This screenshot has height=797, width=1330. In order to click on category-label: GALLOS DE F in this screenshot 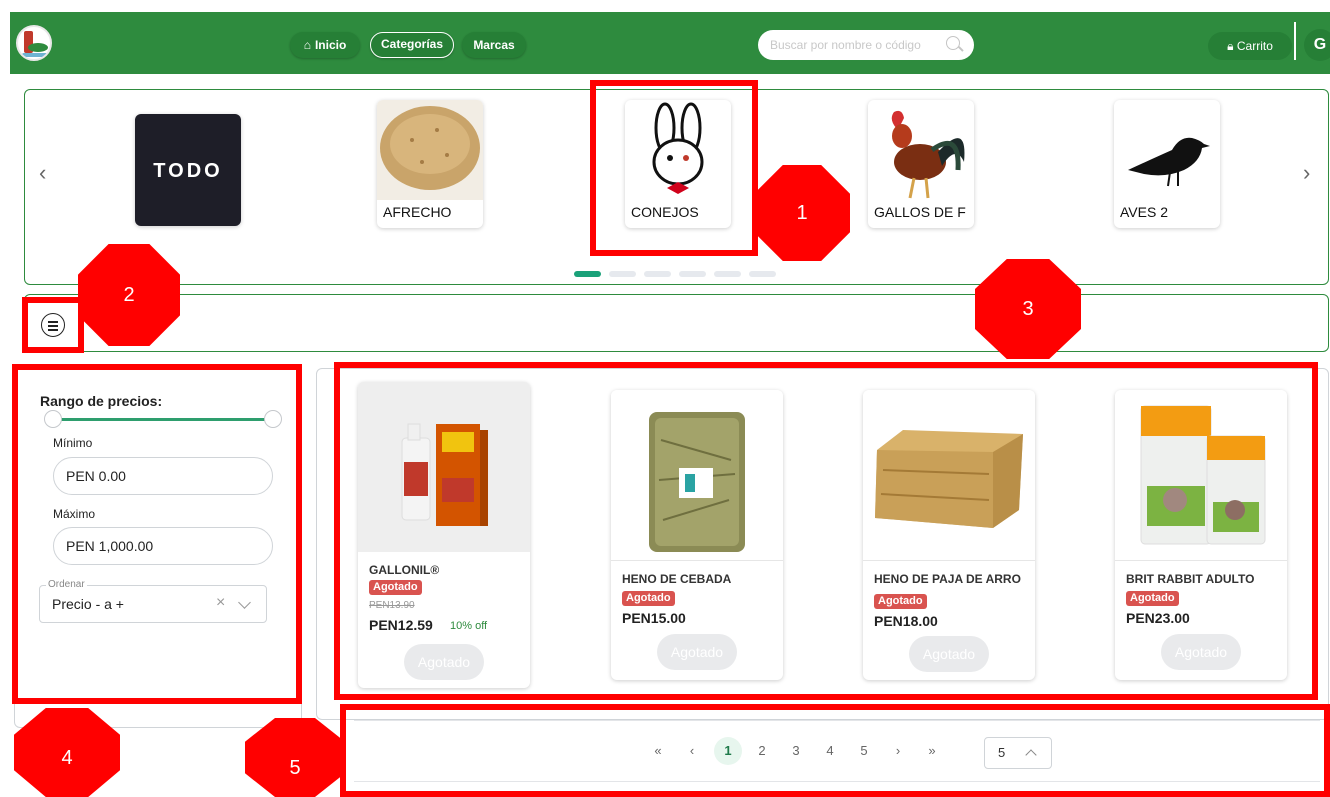, I will do `click(920, 212)`.